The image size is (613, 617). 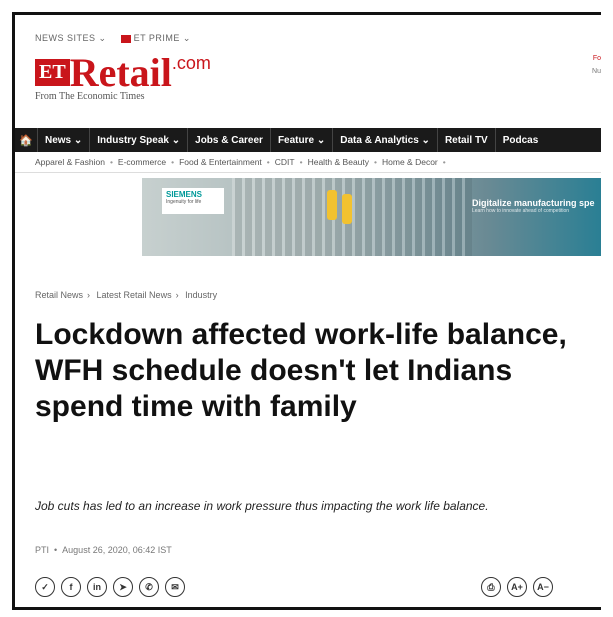 I want to click on nav-data-analytics: Data & Analytics ⌄, so click(x=384, y=140).